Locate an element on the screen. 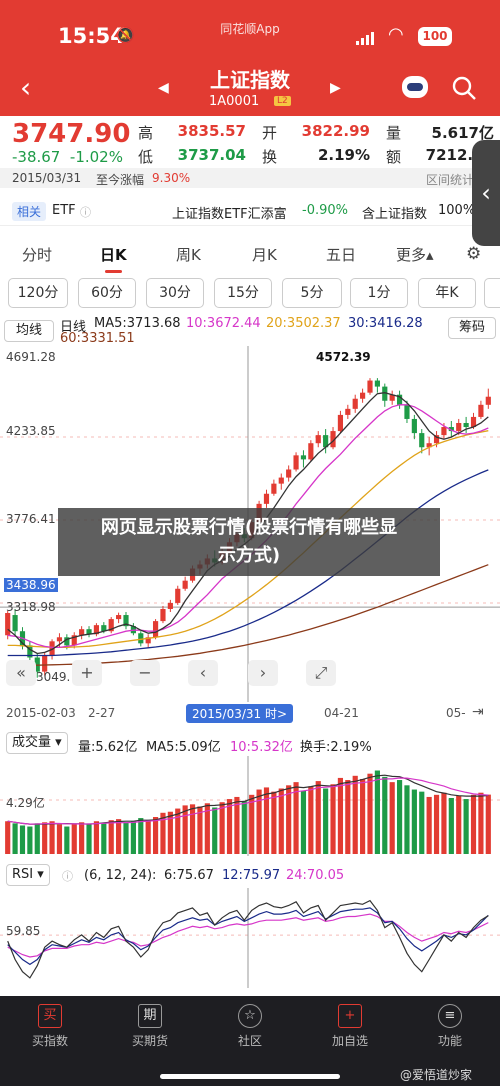 The width and height of the screenshot is (500, 1086). nav-functions: ≡ 功能 is located at coordinates (450, 1026).